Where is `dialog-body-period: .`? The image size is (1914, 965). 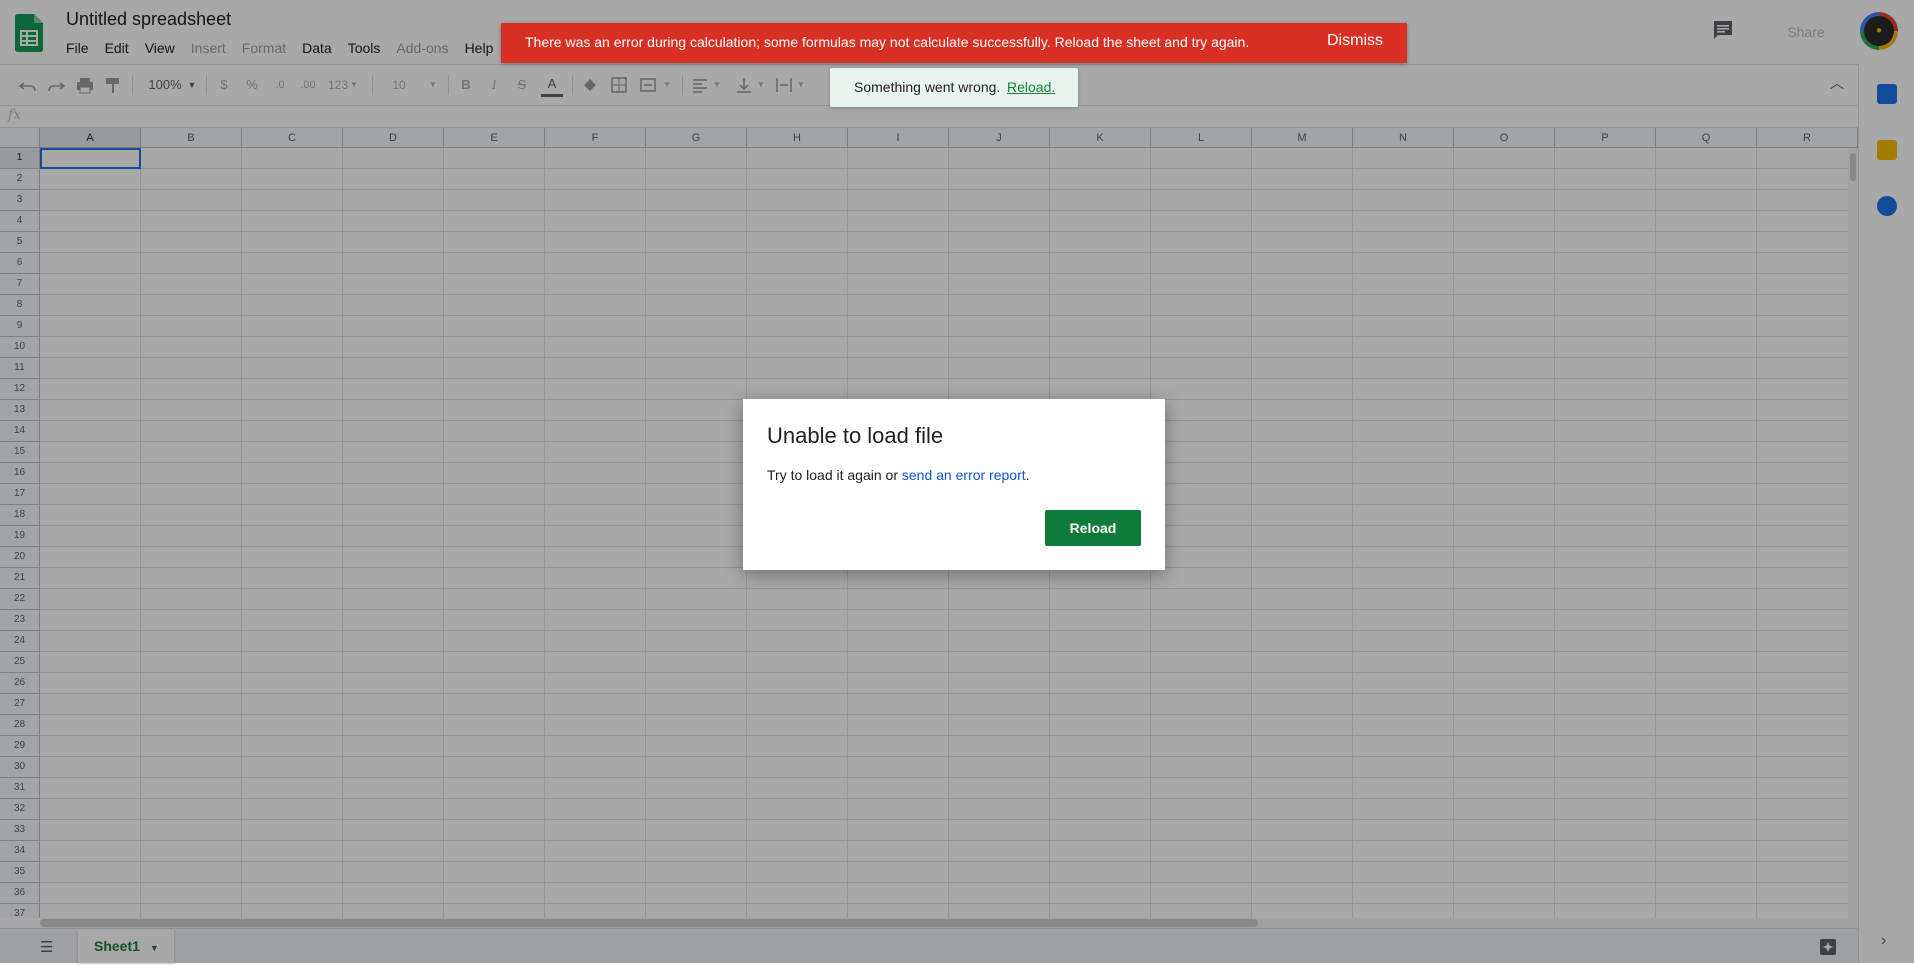
dialog-body-period: . is located at coordinates (1027, 475).